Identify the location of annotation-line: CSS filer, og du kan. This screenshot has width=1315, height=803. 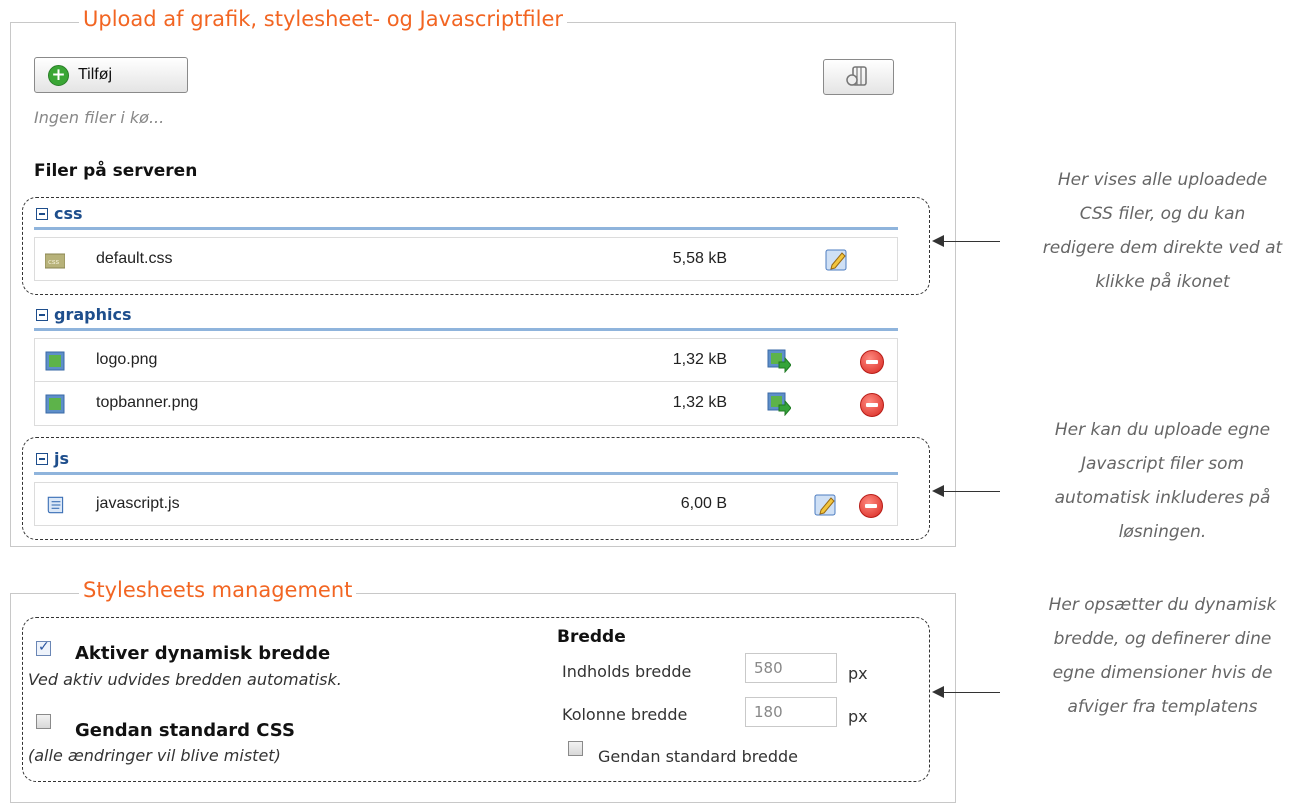
(1162, 214).